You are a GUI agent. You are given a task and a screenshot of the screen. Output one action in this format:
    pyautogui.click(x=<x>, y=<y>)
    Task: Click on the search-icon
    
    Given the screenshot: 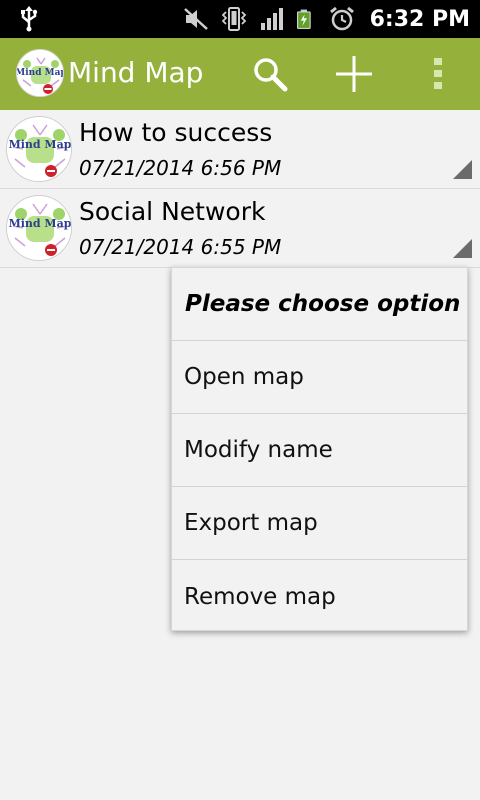 What is the action you would take?
    pyautogui.click(x=271, y=75)
    